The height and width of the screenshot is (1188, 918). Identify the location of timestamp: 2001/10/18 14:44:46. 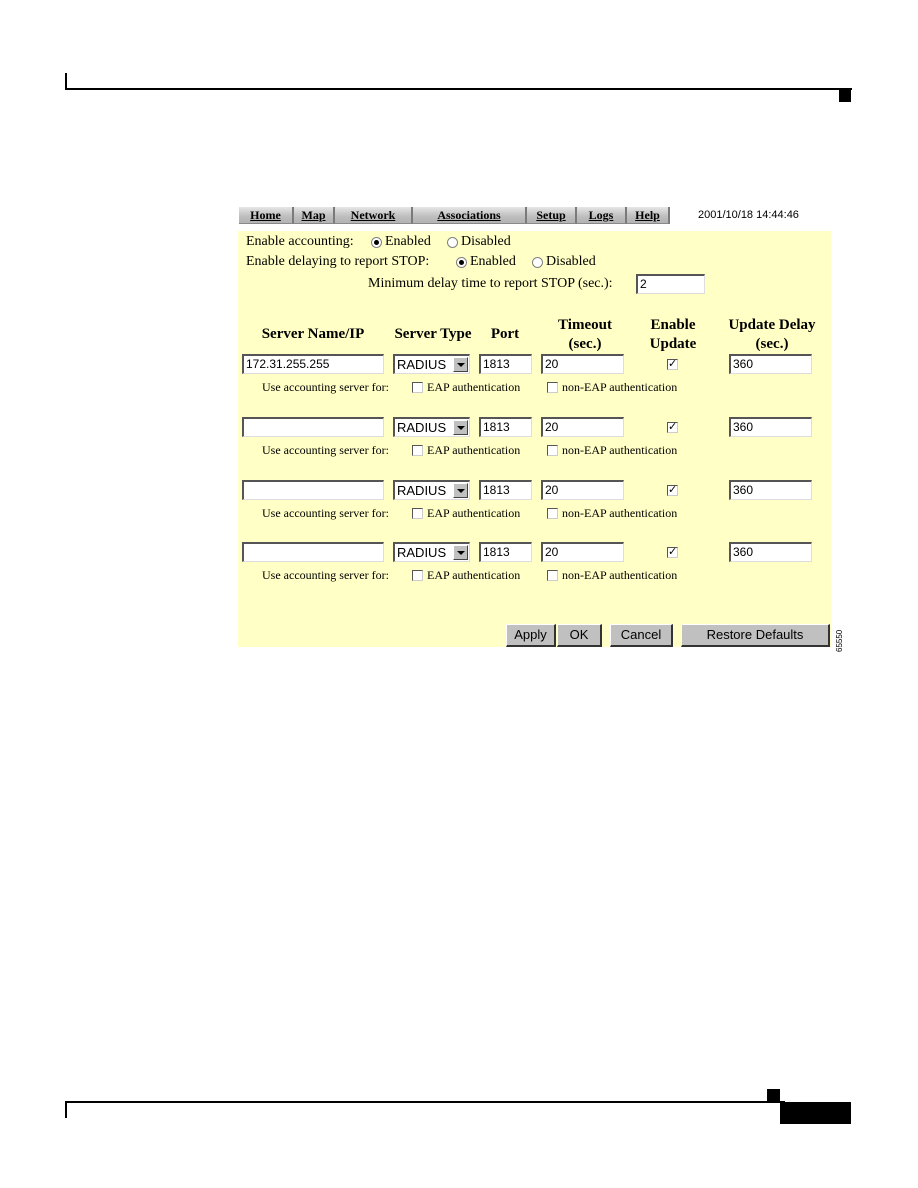
(748, 215).